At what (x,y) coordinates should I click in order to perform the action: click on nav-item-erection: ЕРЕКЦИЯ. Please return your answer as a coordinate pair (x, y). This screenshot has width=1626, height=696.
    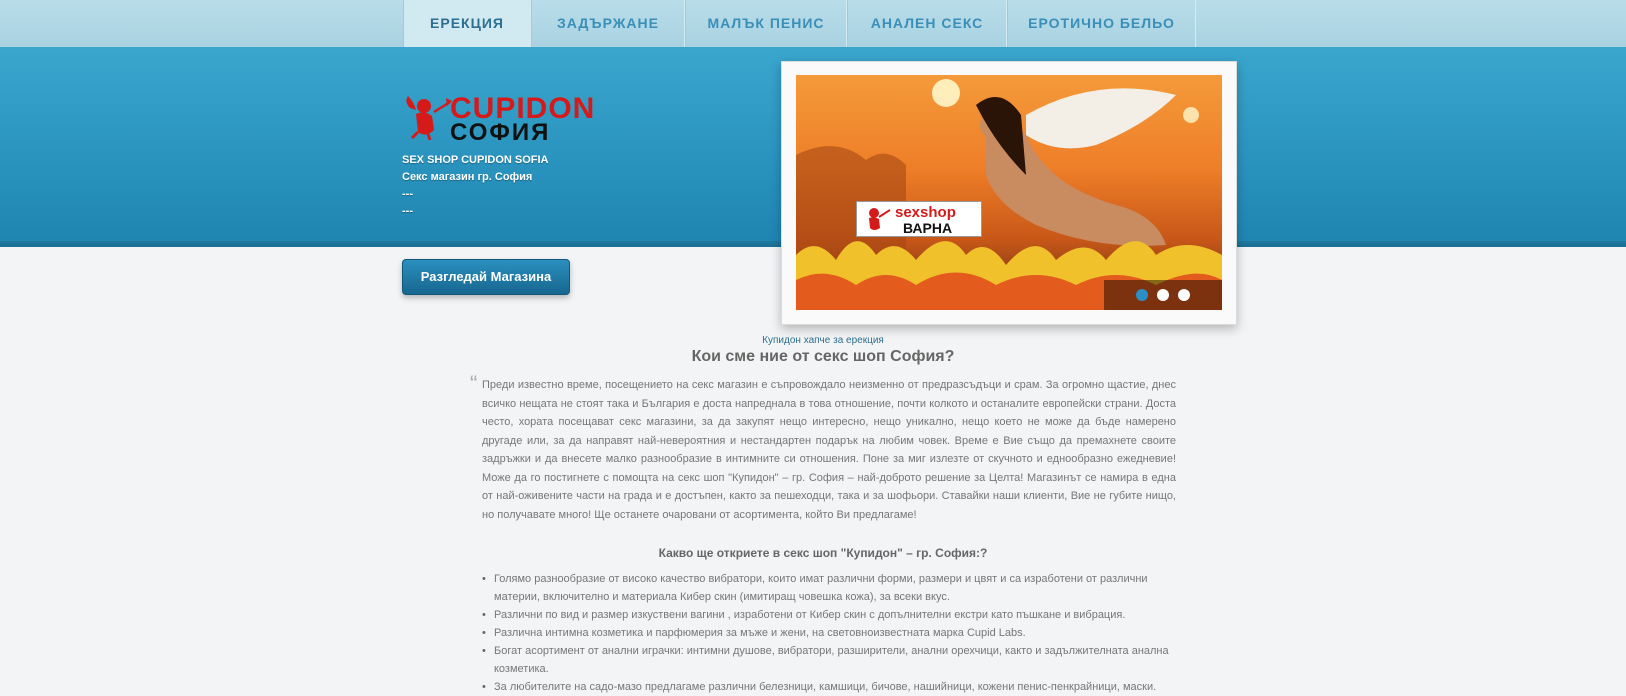
    Looking at the image, I should click on (467, 23).